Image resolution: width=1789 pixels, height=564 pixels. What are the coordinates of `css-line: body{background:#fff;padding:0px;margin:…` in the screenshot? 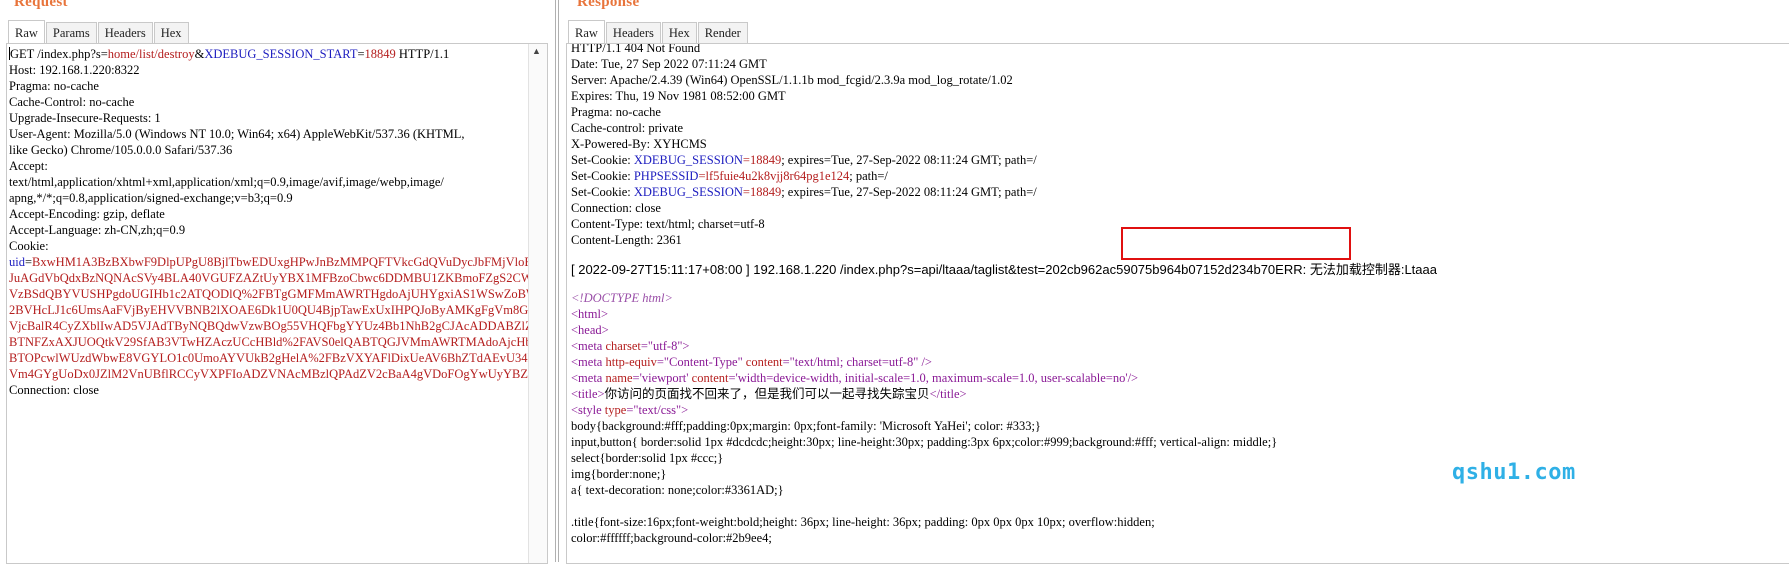 It's located at (806, 426).